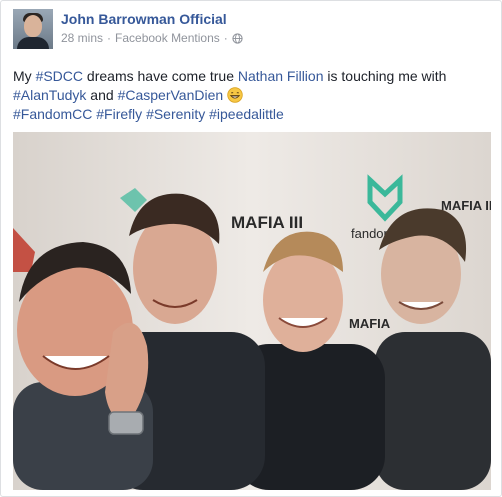 This screenshot has height=497, width=502. I want to click on mention-nathan-fillion: Nathan Fillion, so click(281, 76).